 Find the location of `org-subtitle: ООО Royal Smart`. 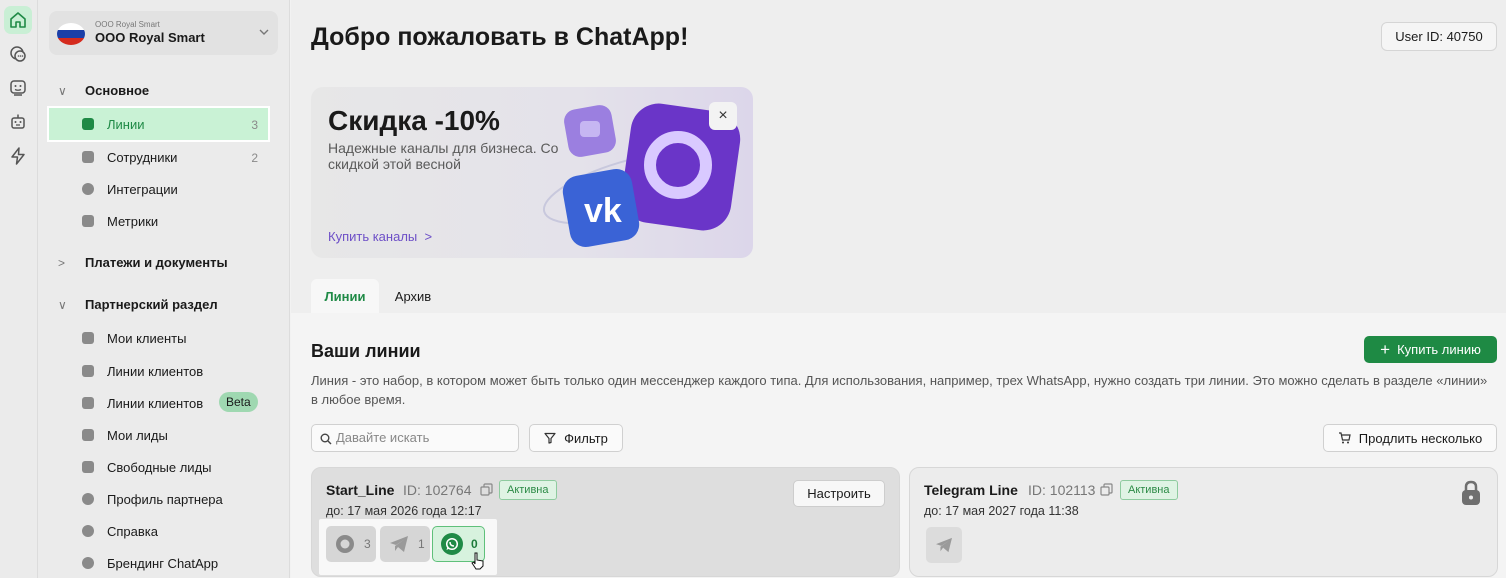

org-subtitle: ООО Royal Smart is located at coordinates (127, 24).